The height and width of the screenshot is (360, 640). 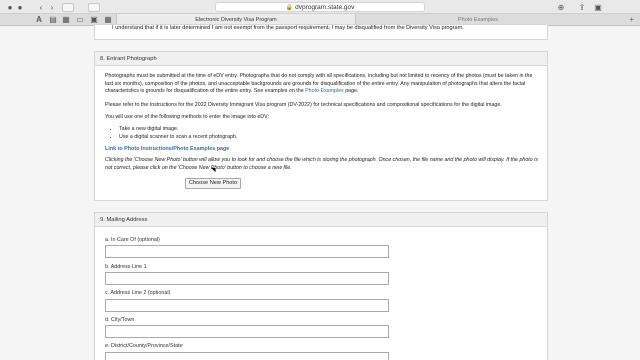 I want to click on history-icon: ▦, so click(x=66, y=19).